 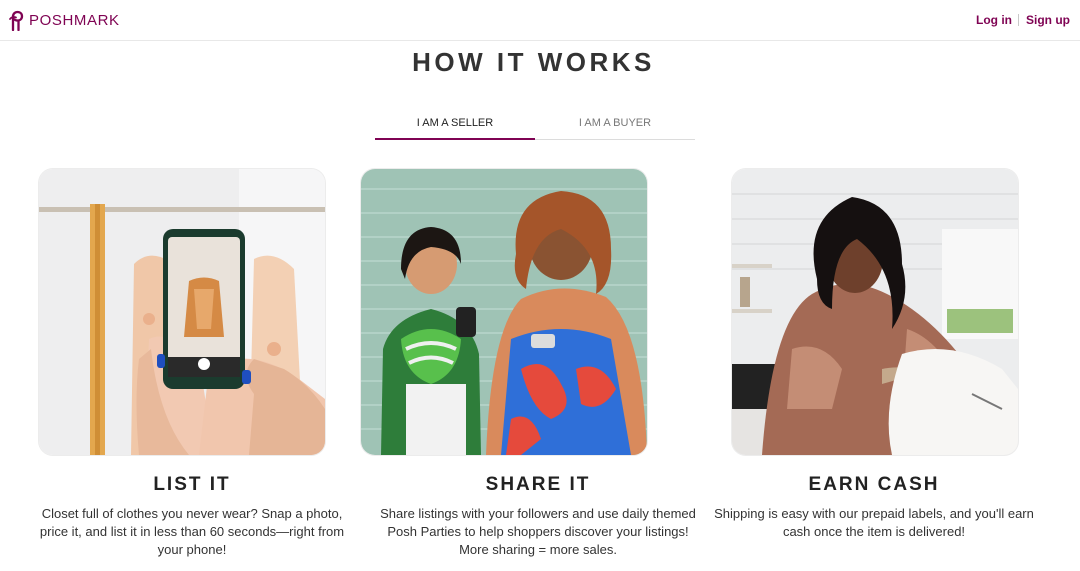 I want to click on tab-buyer: I AM A BUYER, so click(x=615, y=123).